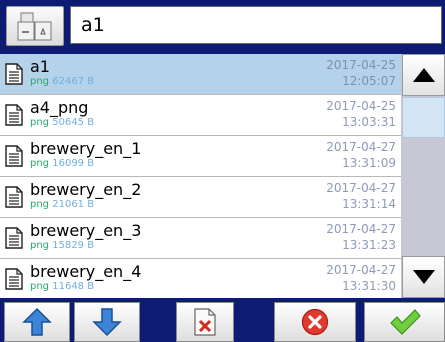  I want to click on bottom-toolbar, so click(222, 321).